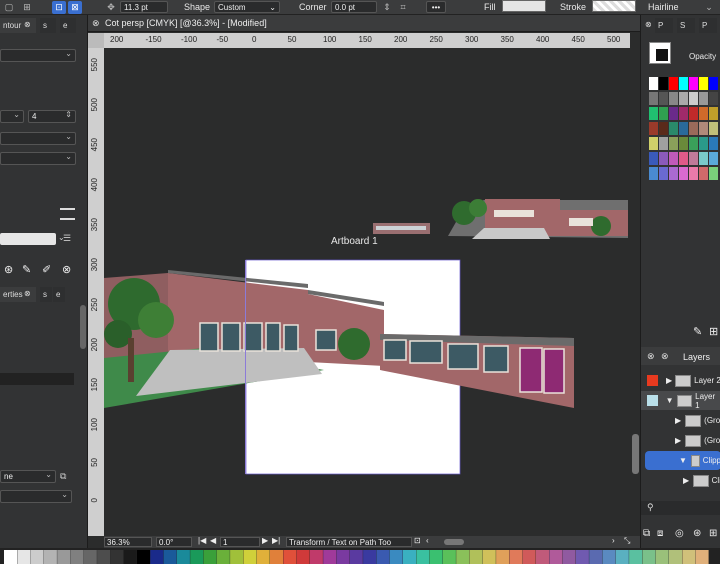  What do you see at coordinates (387, 7) in the screenshot?
I see `stepper-icon: ⇕` at bounding box center [387, 7].